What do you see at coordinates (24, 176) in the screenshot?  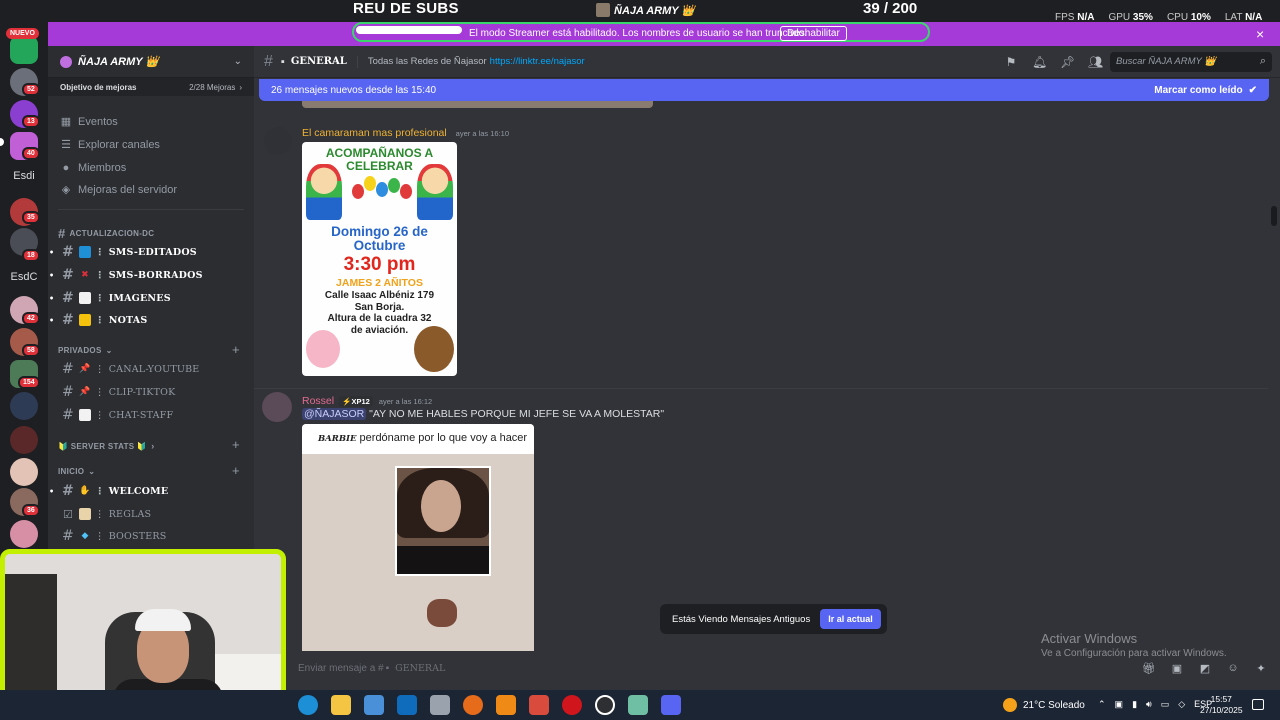 I see `server-text-icon: Esdi` at bounding box center [24, 176].